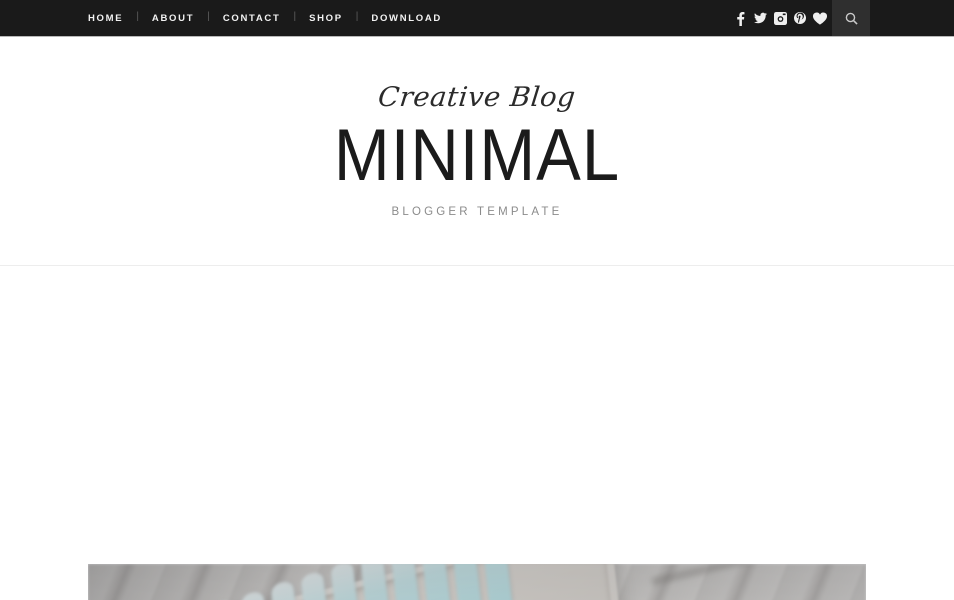 The width and height of the screenshot is (954, 600). I want to click on site-title: MINIMAL, so click(477, 155).